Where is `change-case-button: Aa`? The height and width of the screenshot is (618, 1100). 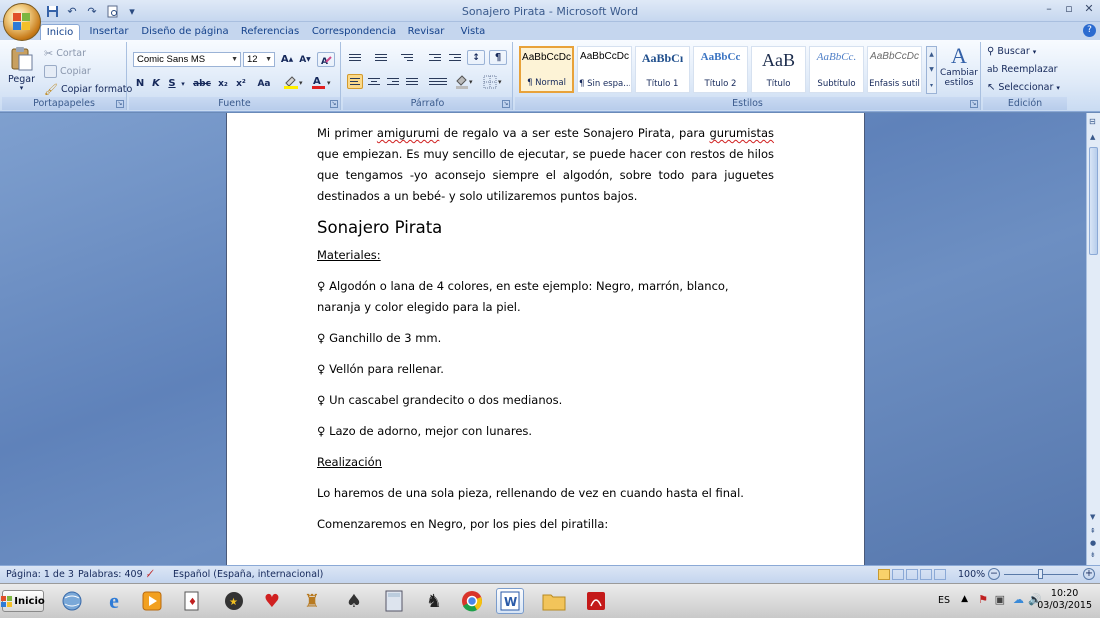
change-case-button: Aa is located at coordinates (264, 83).